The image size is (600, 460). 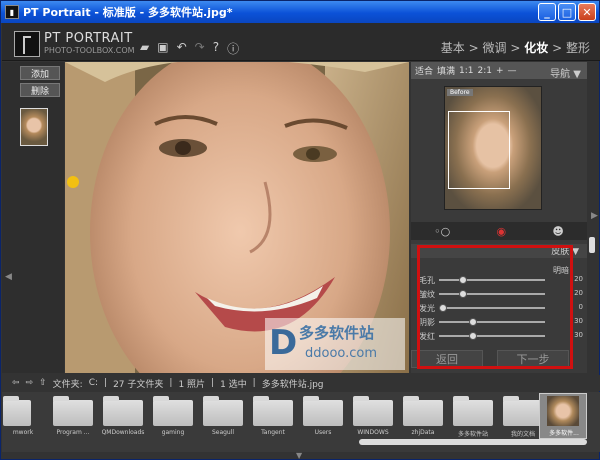 What do you see at coordinates (12, 12) in the screenshot?
I see `app-icon: ▮` at bounding box center [12, 12].